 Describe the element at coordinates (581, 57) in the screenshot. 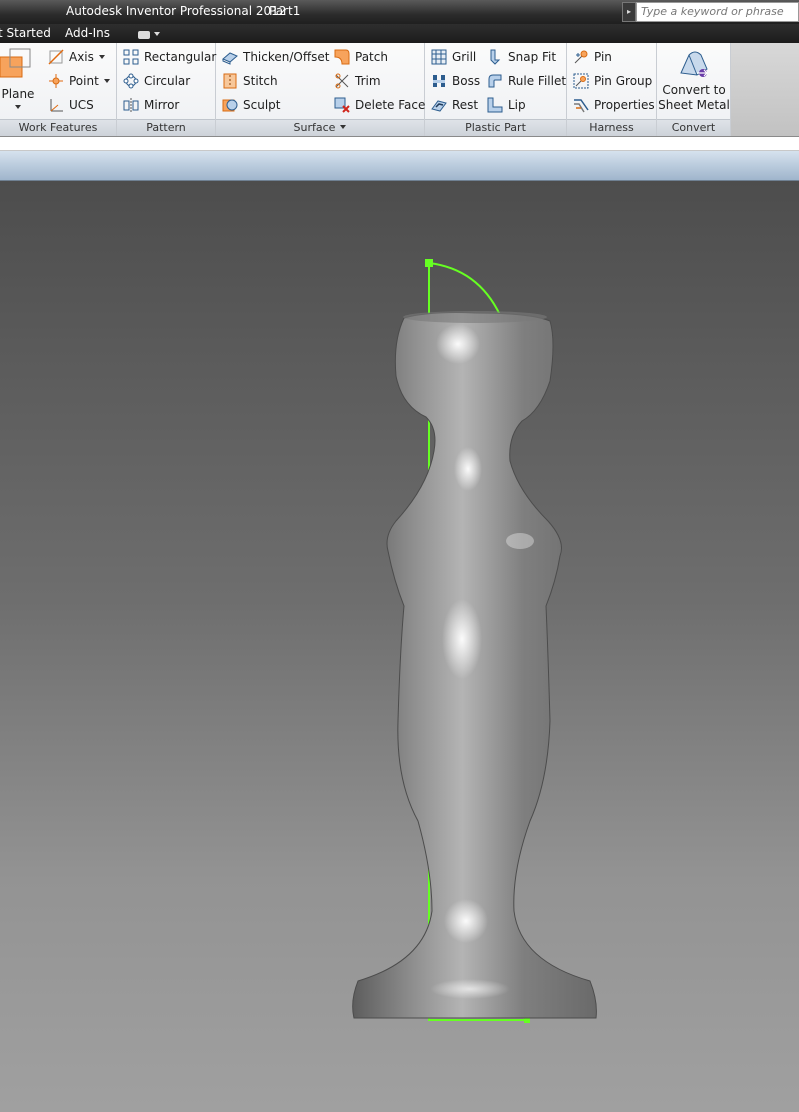

I see `pin-icon` at that location.